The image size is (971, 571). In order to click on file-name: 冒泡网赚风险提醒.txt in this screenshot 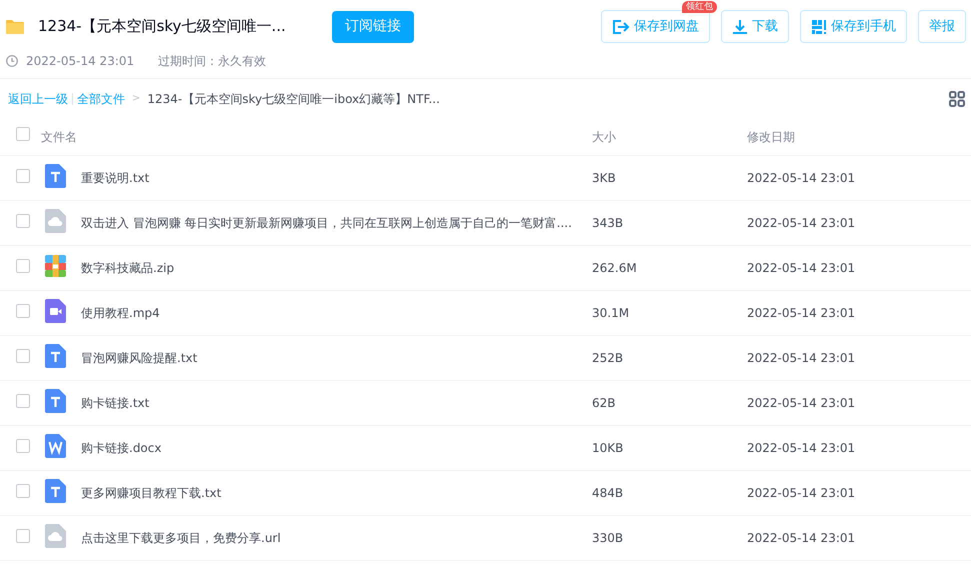, I will do `click(139, 358)`.